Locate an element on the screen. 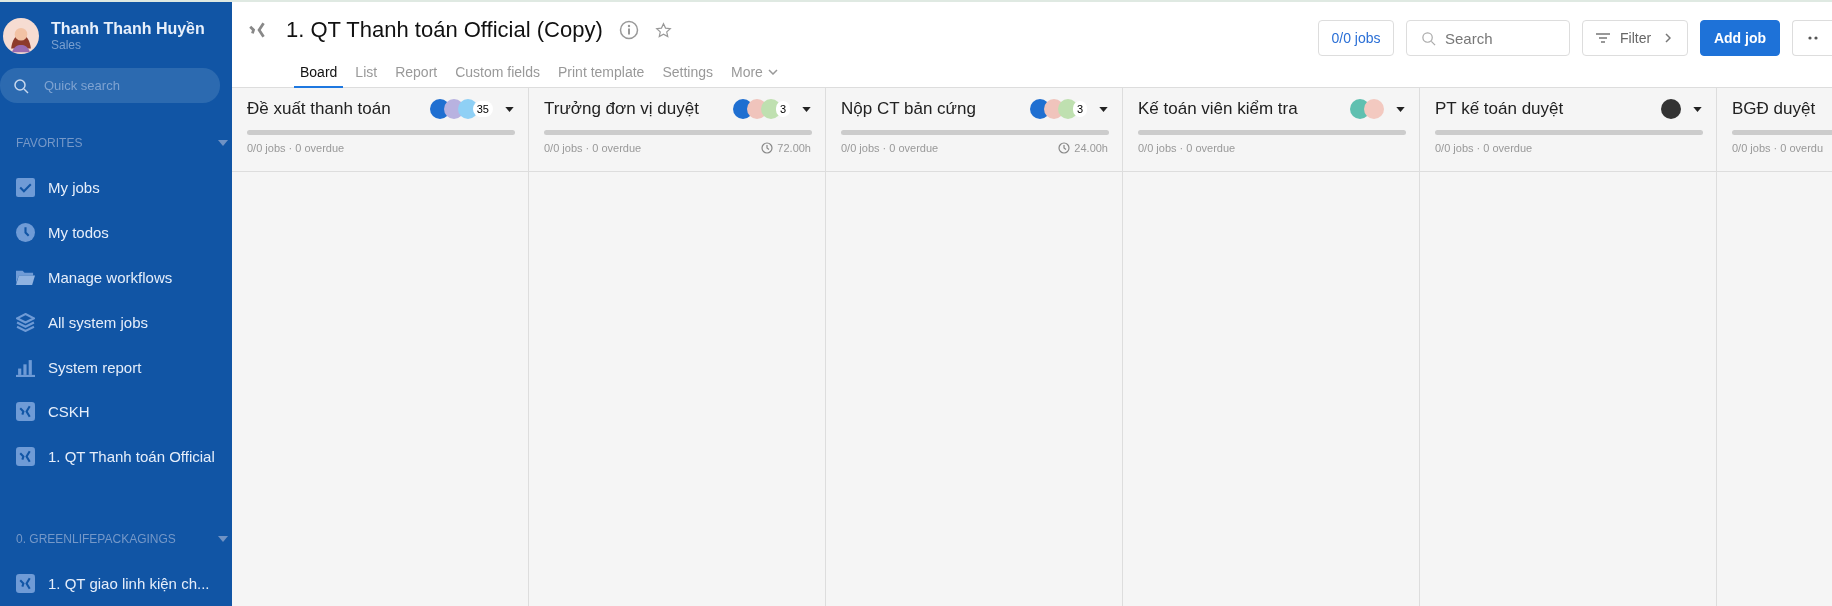  column-title: Nộp CT bản cứng is located at coordinates (909, 109).